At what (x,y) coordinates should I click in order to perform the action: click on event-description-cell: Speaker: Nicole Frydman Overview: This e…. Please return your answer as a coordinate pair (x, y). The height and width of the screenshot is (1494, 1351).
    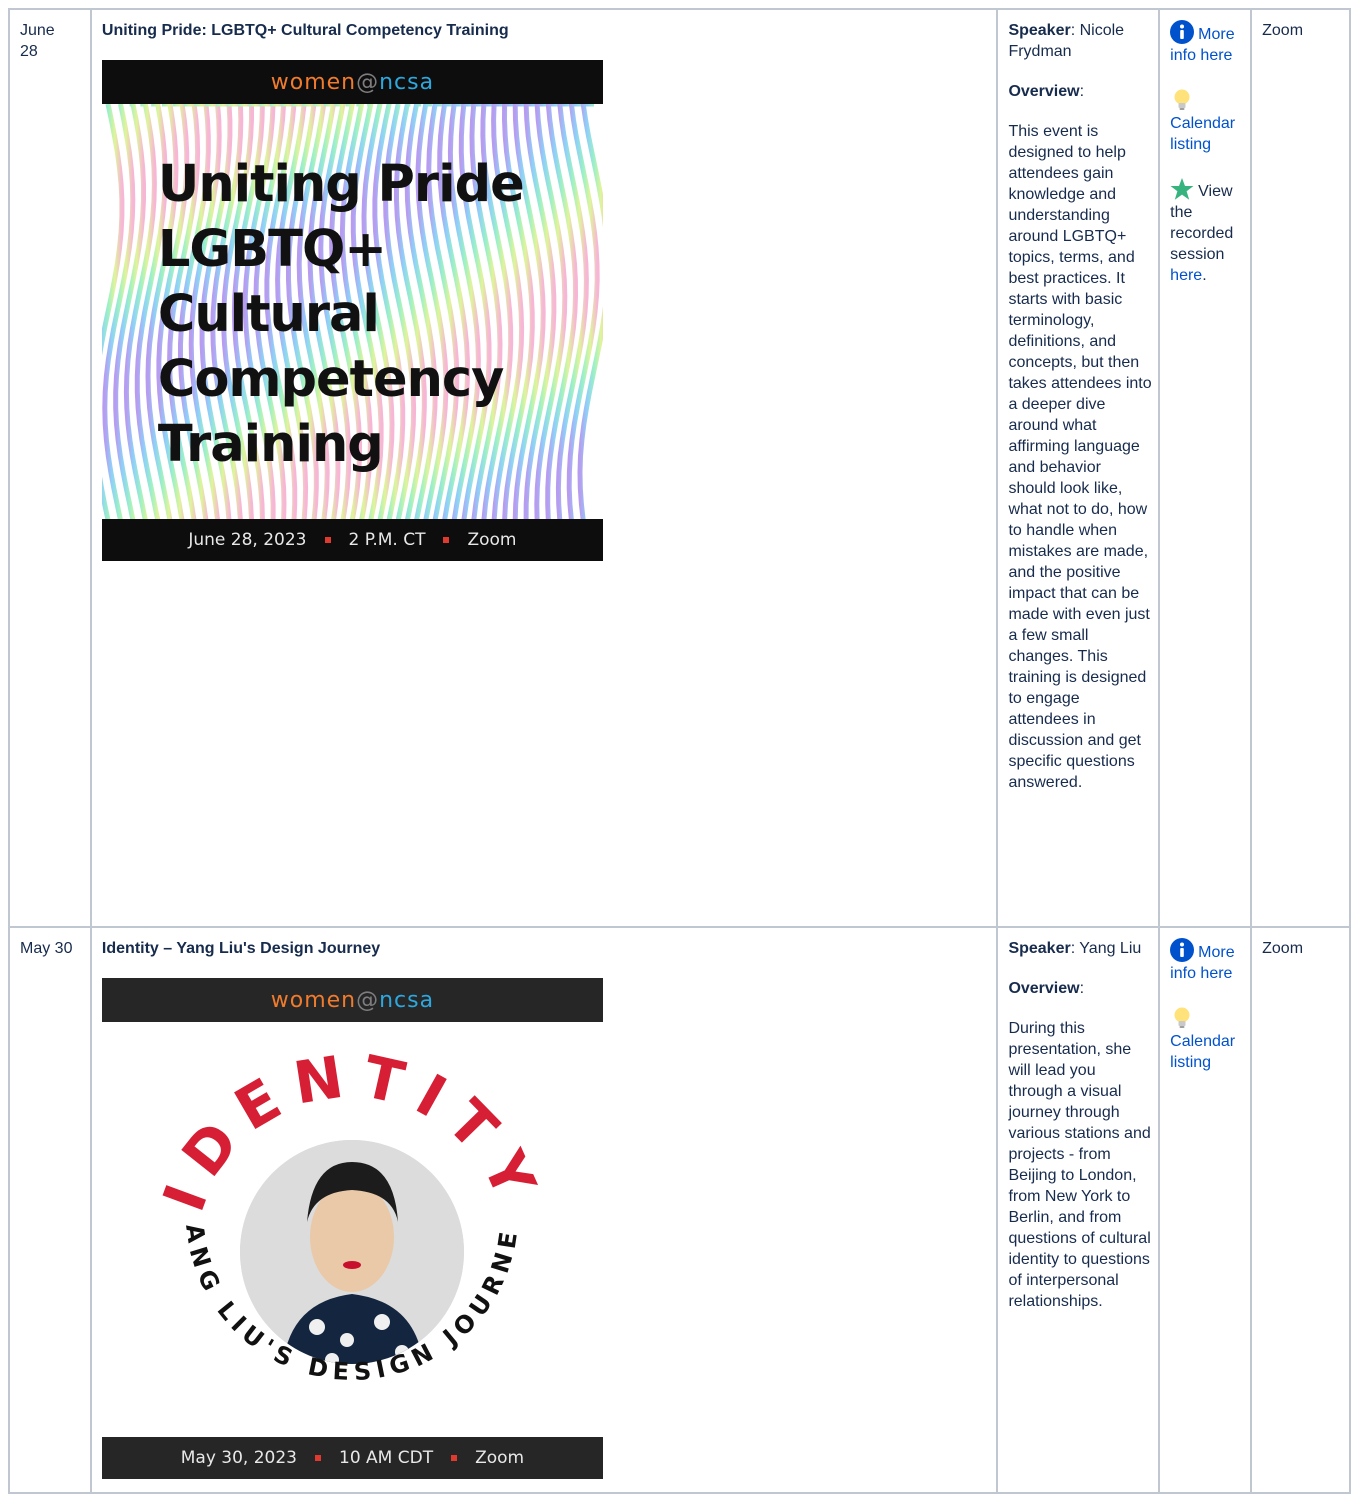
    Looking at the image, I should click on (1078, 468).